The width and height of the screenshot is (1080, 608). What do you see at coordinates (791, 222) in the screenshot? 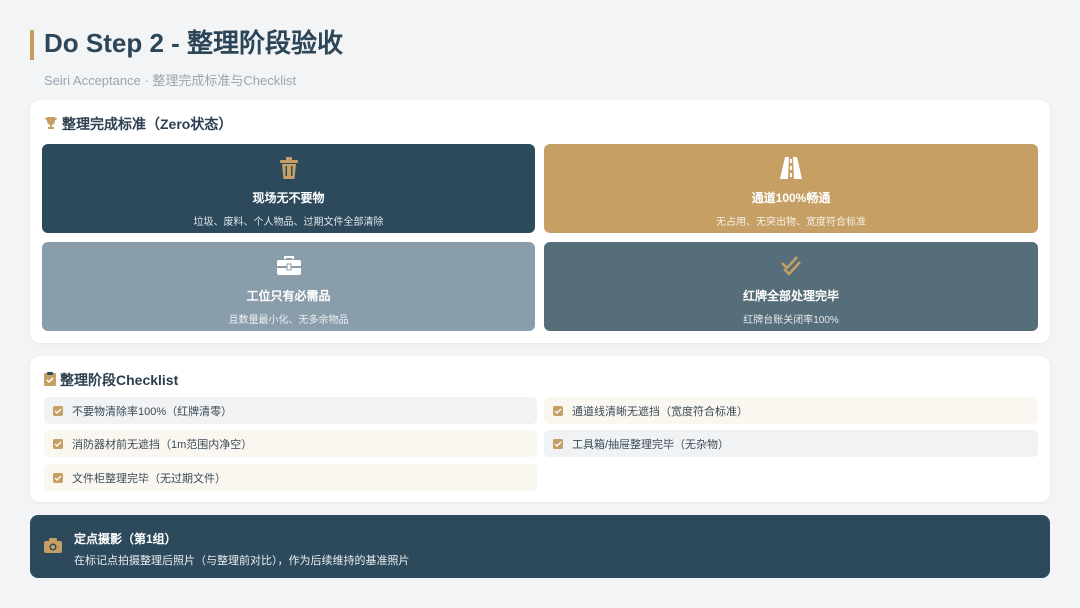
I see `tile-desc: 无占用、无突出物、宽度符合标准` at bounding box center [791, 222].